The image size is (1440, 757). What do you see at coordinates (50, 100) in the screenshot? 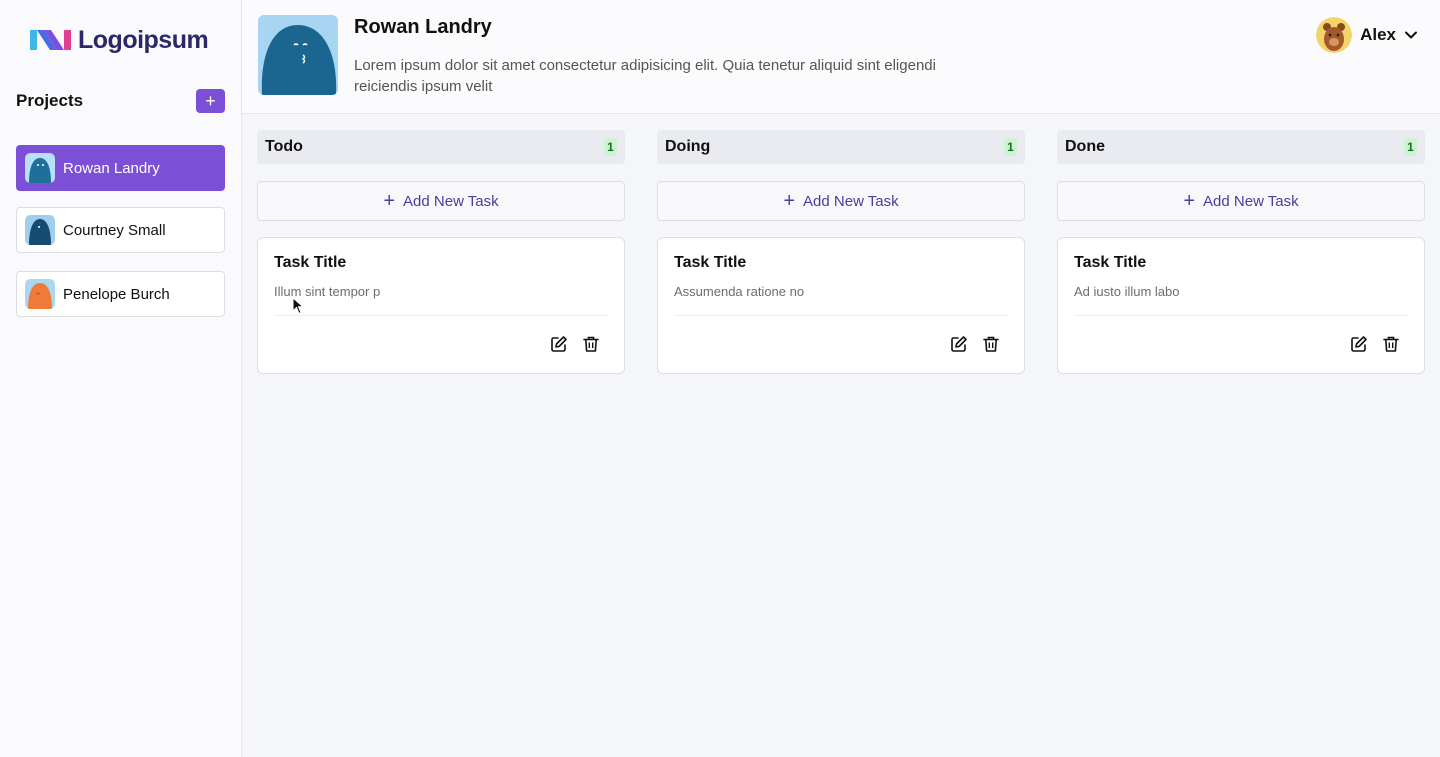
I see `projects-heading: Projects` at bounding box center [50, 100].